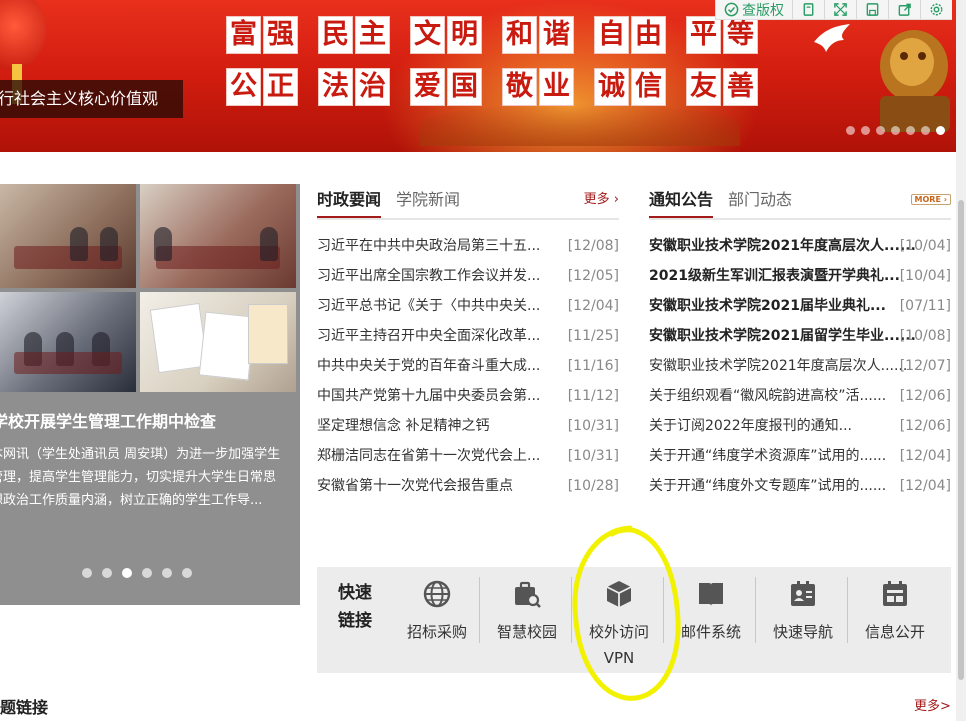 The width and height of the screenshot is (966, 721). I want to click on settings-button, so click(936, 9).